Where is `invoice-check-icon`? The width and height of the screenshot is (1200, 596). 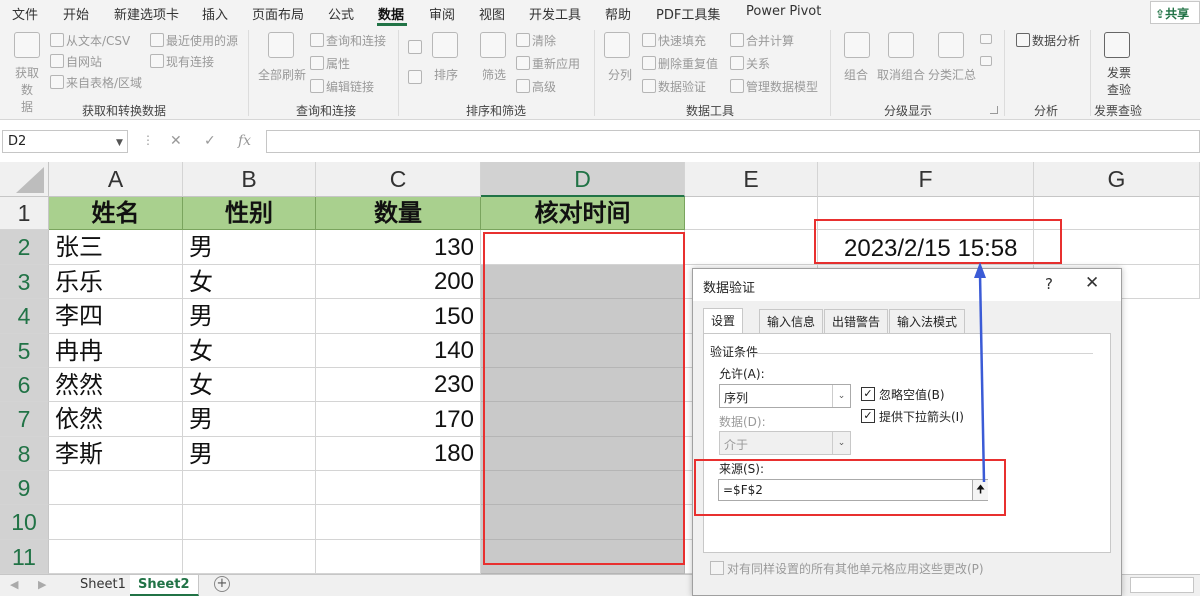 invoice-check-icon is located at coordinates (1117, 45).